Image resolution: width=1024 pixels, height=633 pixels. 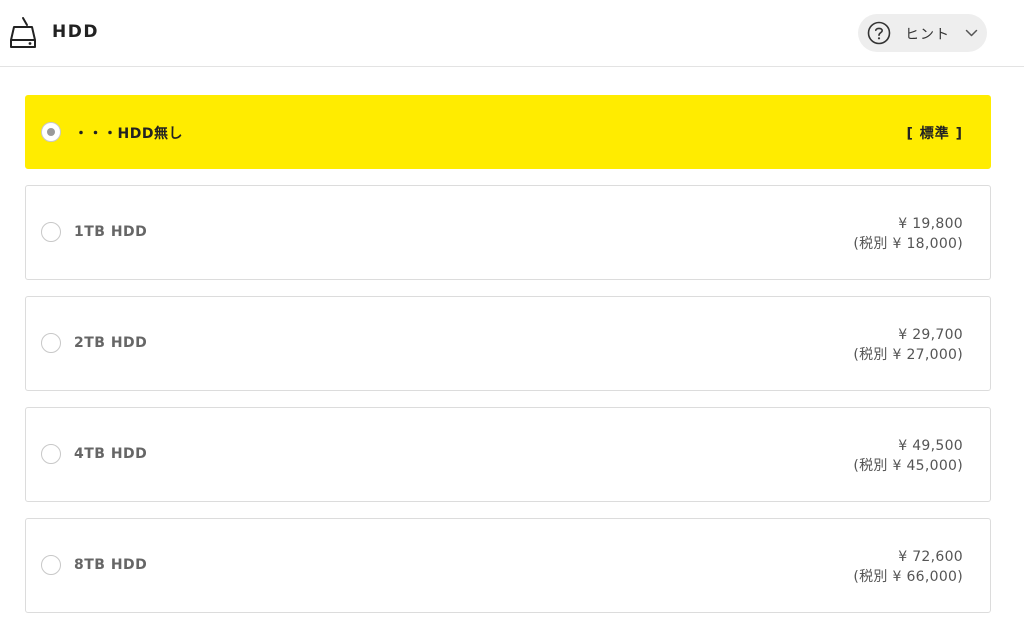 I want to click on option-price: ¥ 29,700 (税別 ¥ 27,000), so click(x=908, y=345).